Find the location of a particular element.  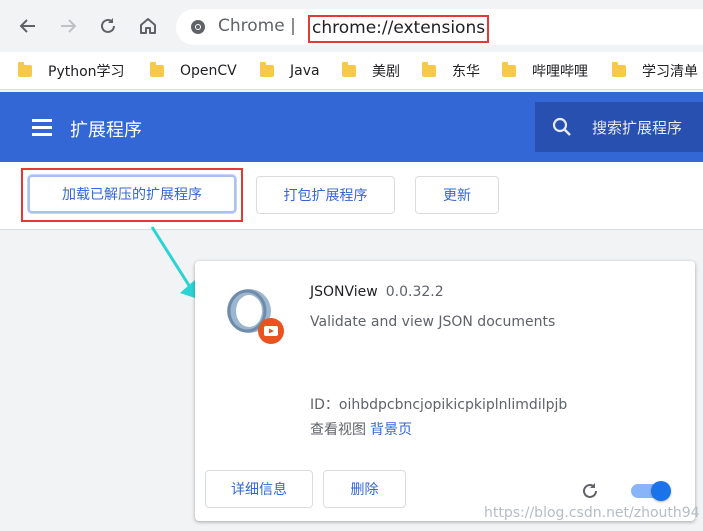

extension-version: 0.0.32.2 is located at coordinates (414, 292).